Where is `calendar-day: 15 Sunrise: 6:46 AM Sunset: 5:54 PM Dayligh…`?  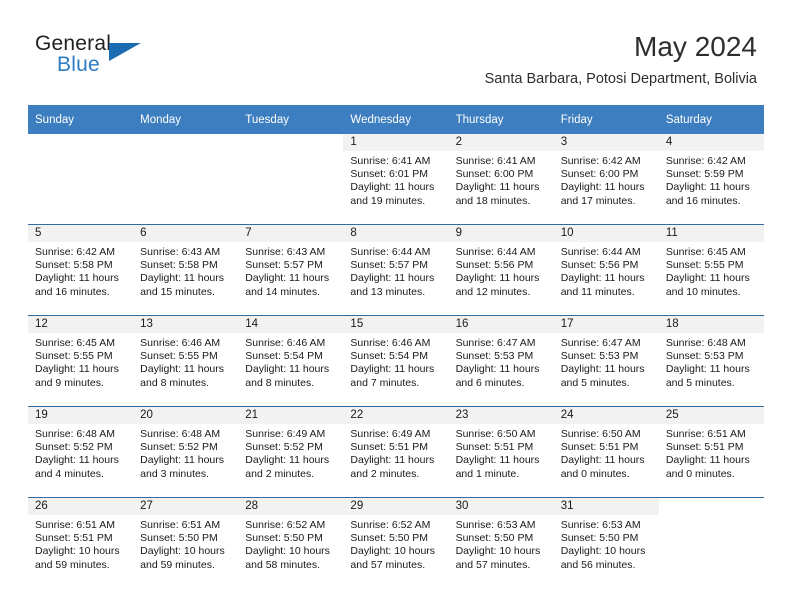 calendar-day: 15 Sunrise: 6:46 AM Sunset: 5:54 PM Dayligh… is located at coordinates (396, 361).